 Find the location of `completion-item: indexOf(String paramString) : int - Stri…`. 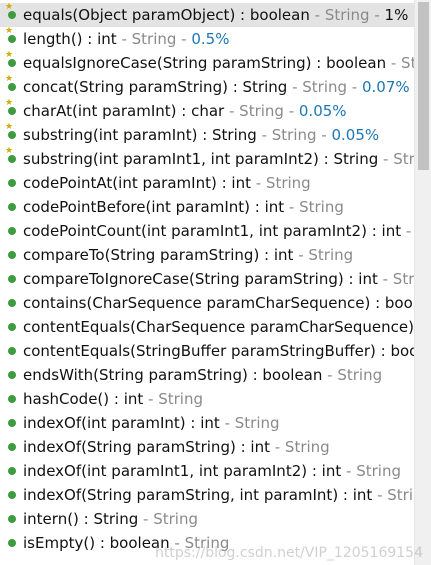

completion-item: indexOf(String paramString) : int - Stri… is located at coordinates (207, 447).